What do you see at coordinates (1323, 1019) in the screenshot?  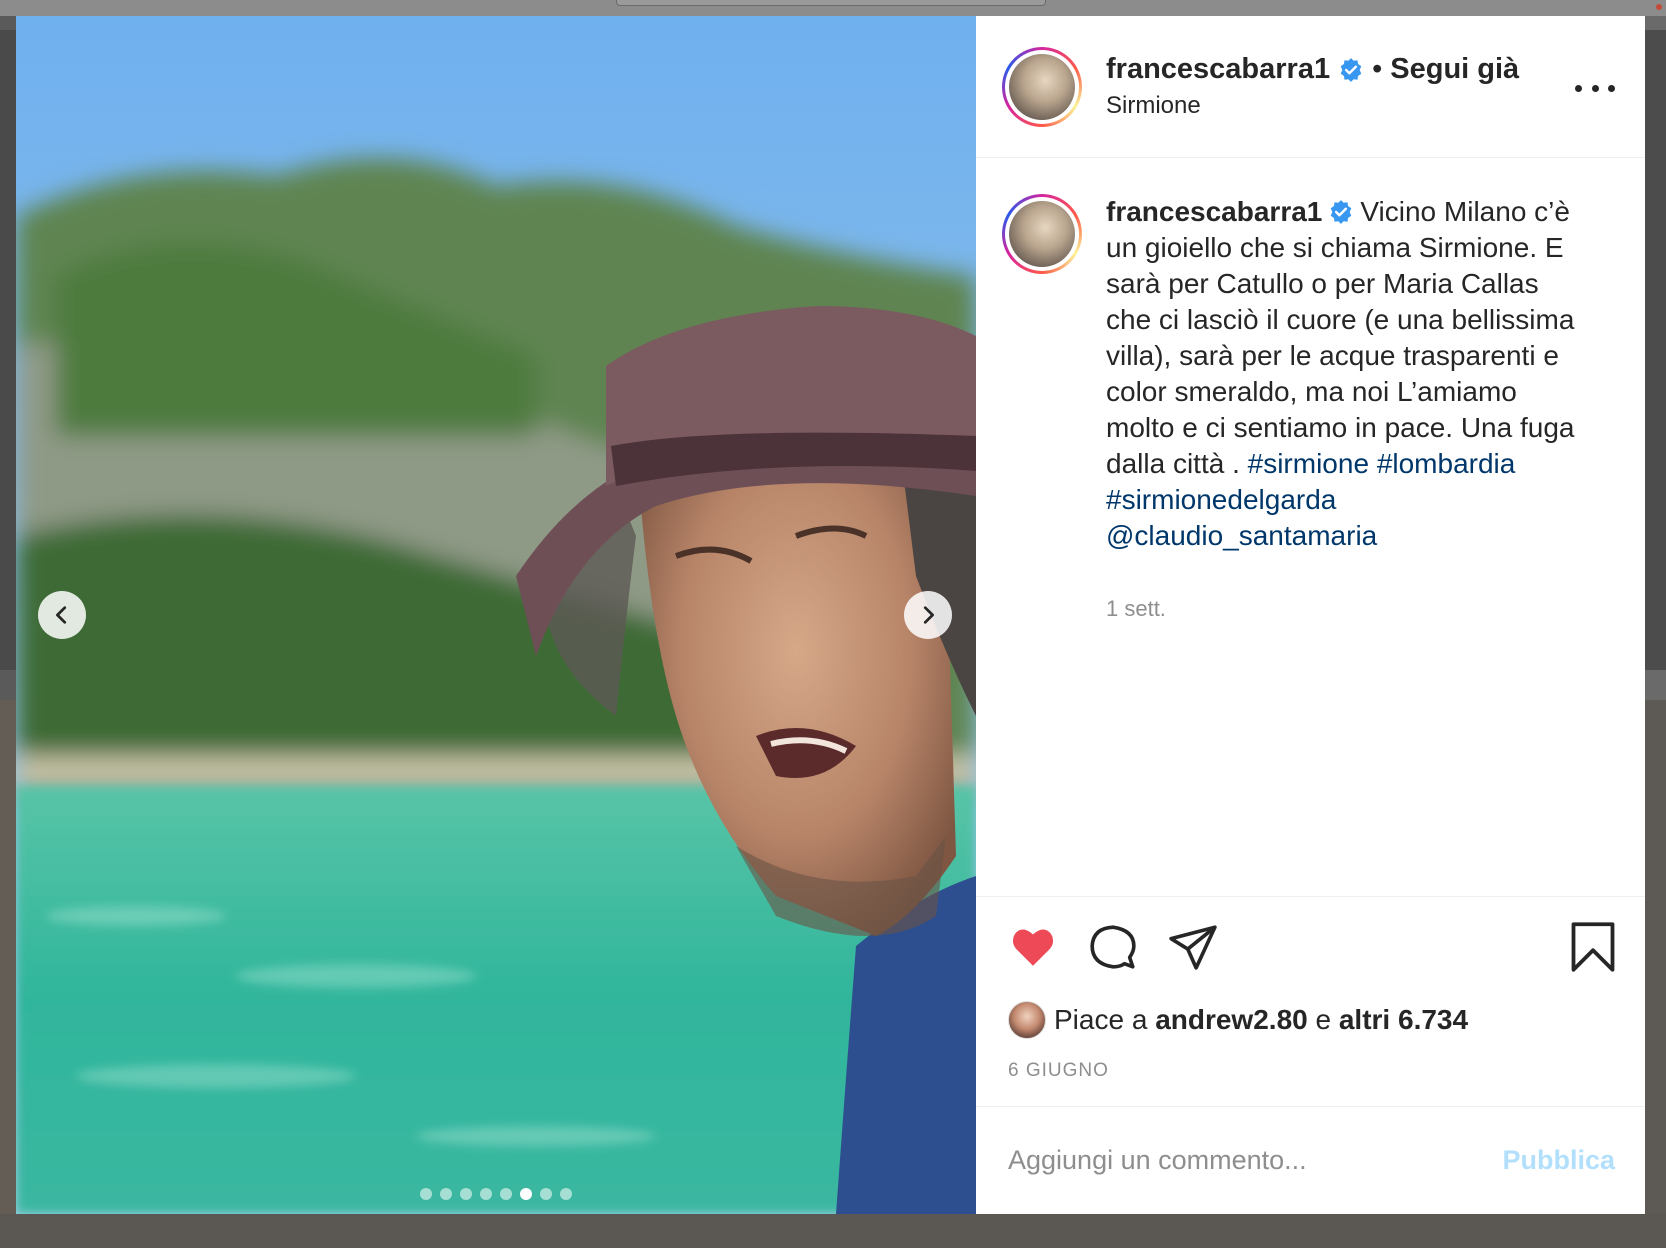 I see `likes-middle: e` at bounding box center [1323, 1019].